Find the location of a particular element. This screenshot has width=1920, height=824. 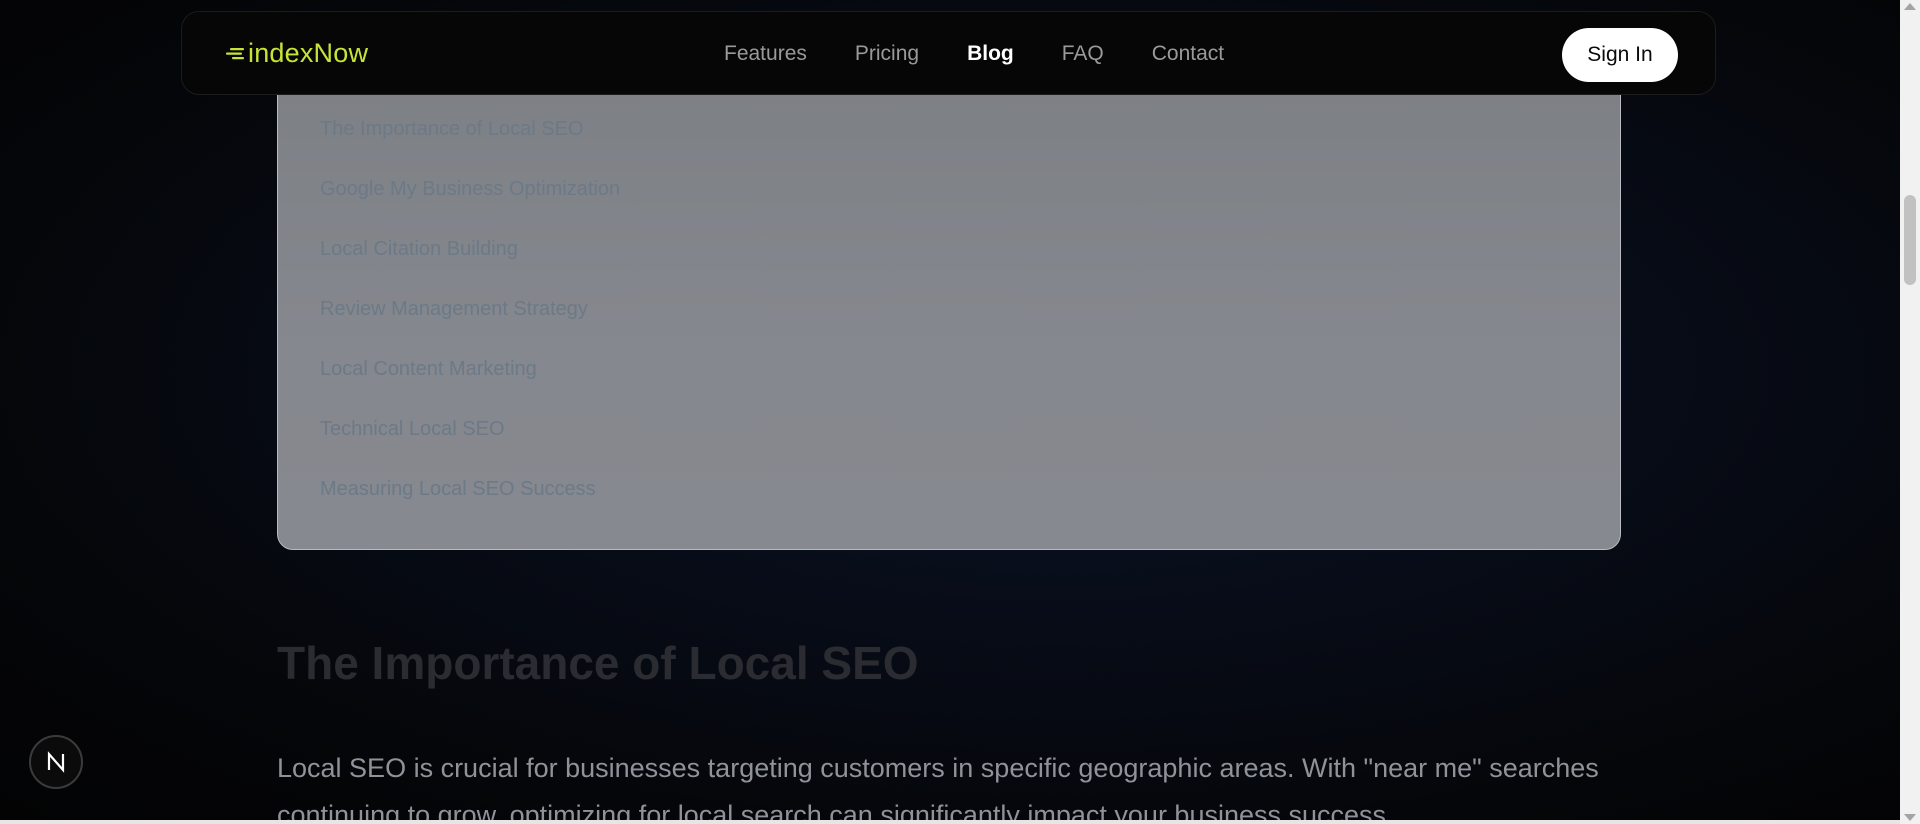

toc-link: The Importance of Local SEO is located at coordinates (470, 148).